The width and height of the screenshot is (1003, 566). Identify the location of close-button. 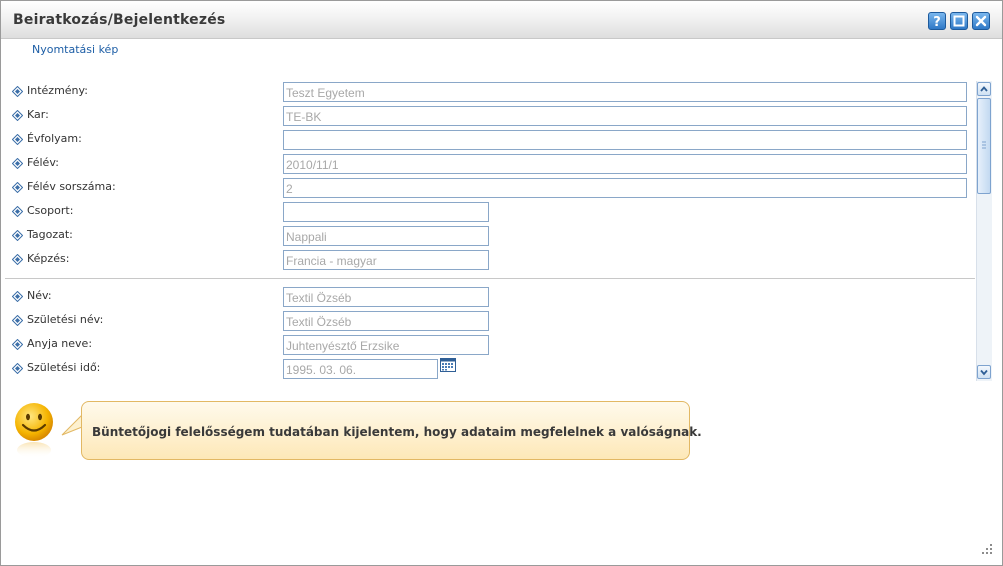
(981, 21).